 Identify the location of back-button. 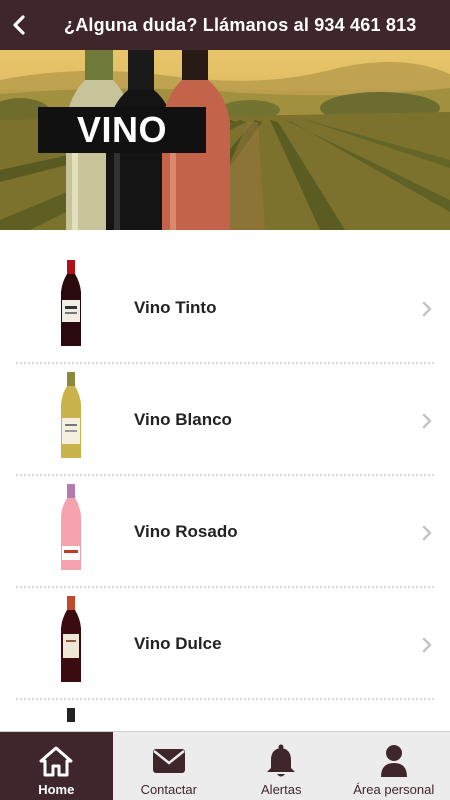
(19, 25).